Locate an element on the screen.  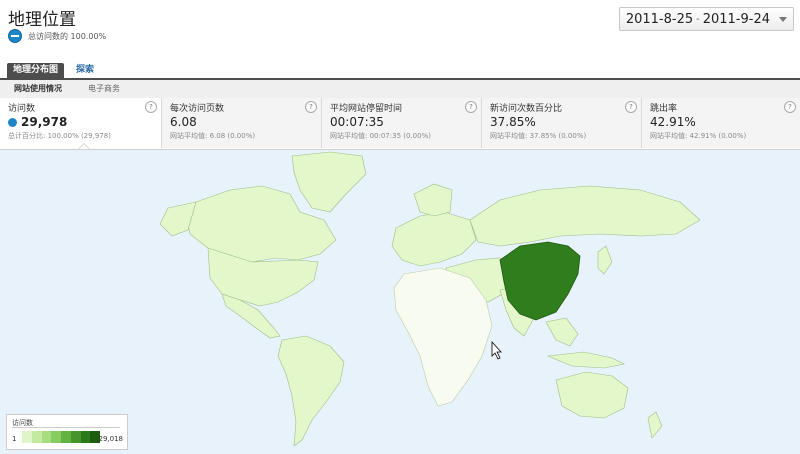
region-russia is located at coordinates (585, 216).